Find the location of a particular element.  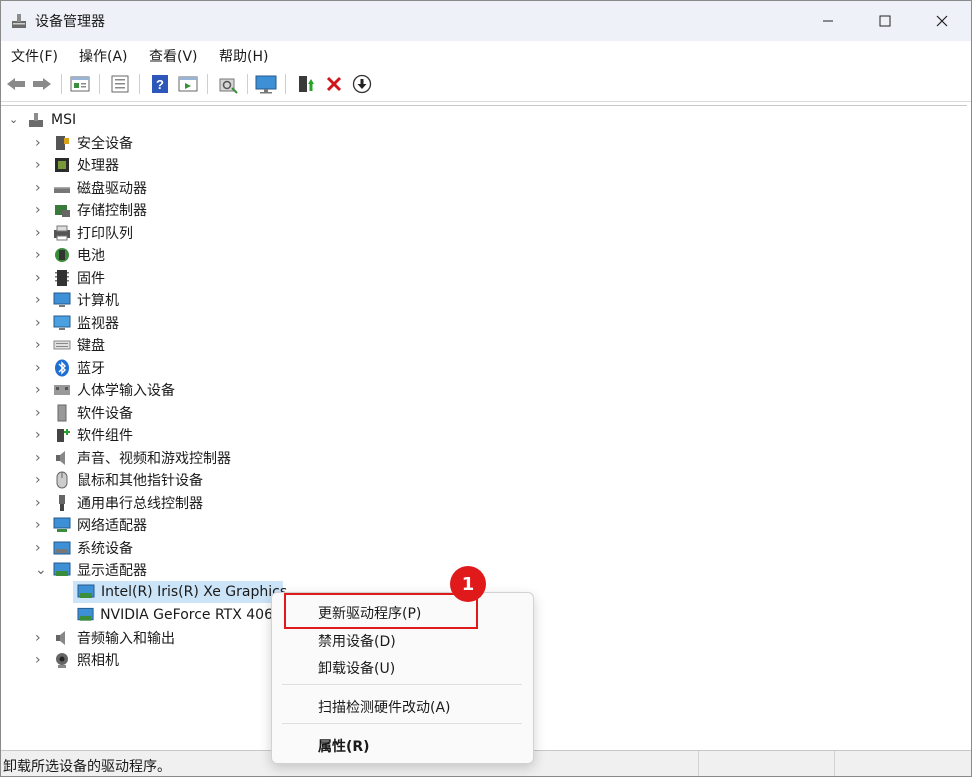

back-button is located at coordinates (16, 84).